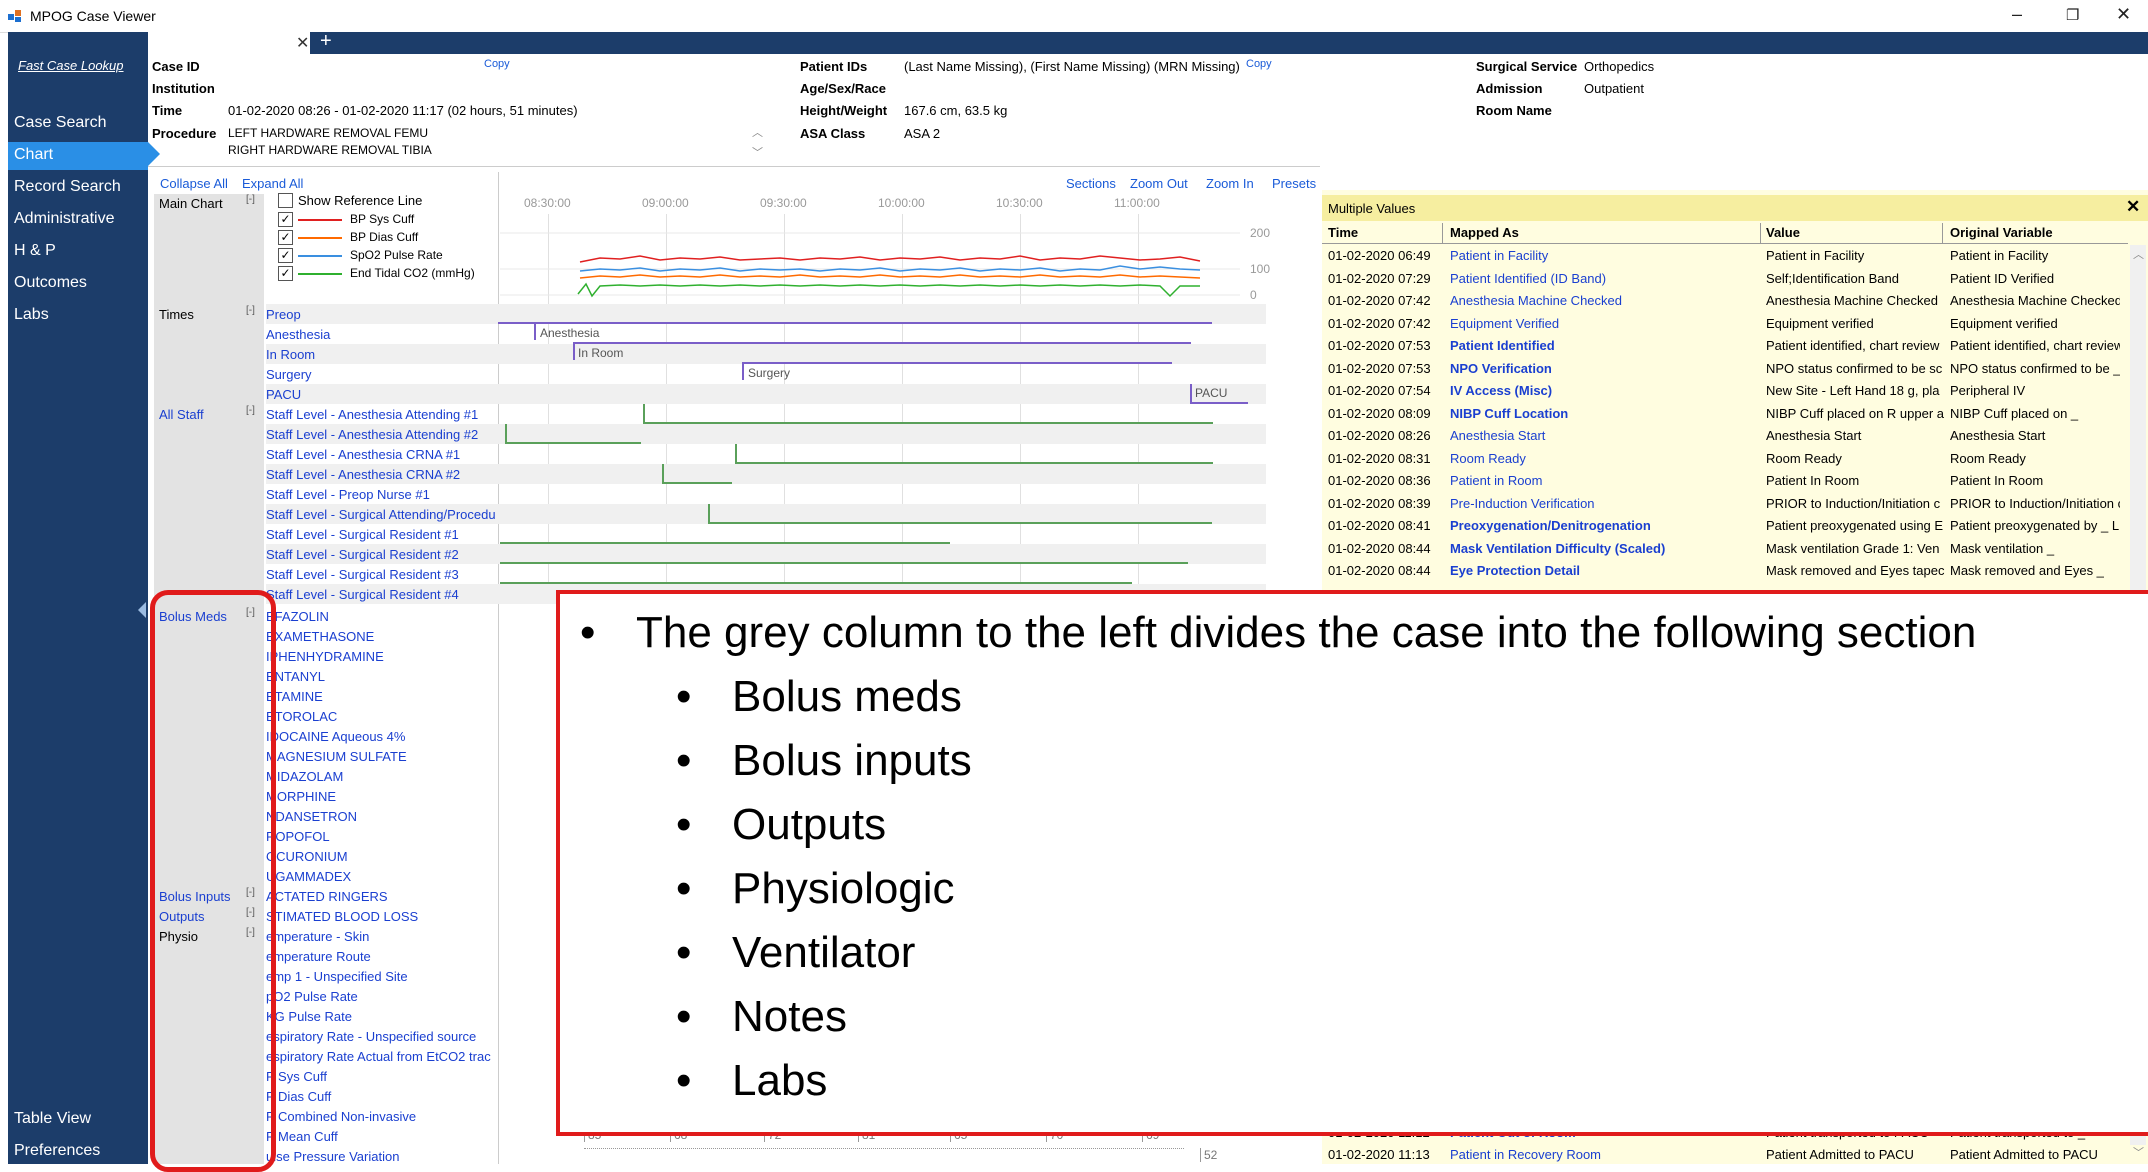  Describe the element at coordinates (382, 474) in the screenshot. I see `staff-row: Staff Level - Anesthesia CRNA #2` at that location.